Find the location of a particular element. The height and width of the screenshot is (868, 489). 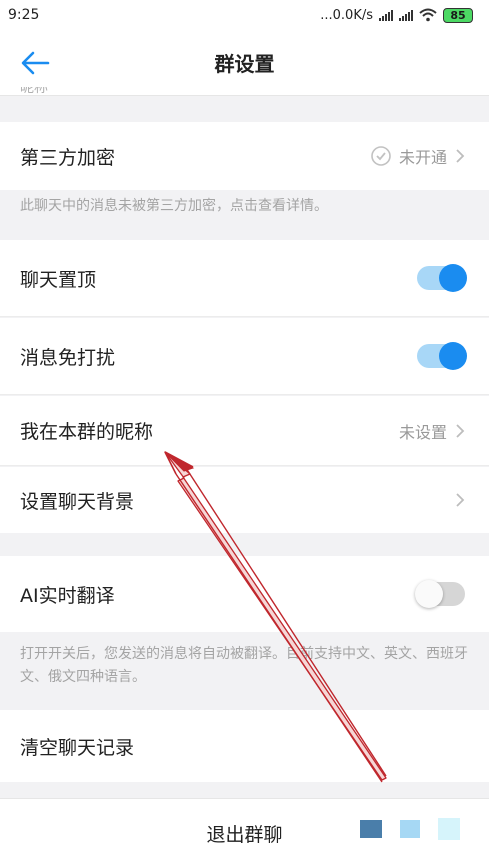

watermark-block-pale is located at coordinates (449, 829).